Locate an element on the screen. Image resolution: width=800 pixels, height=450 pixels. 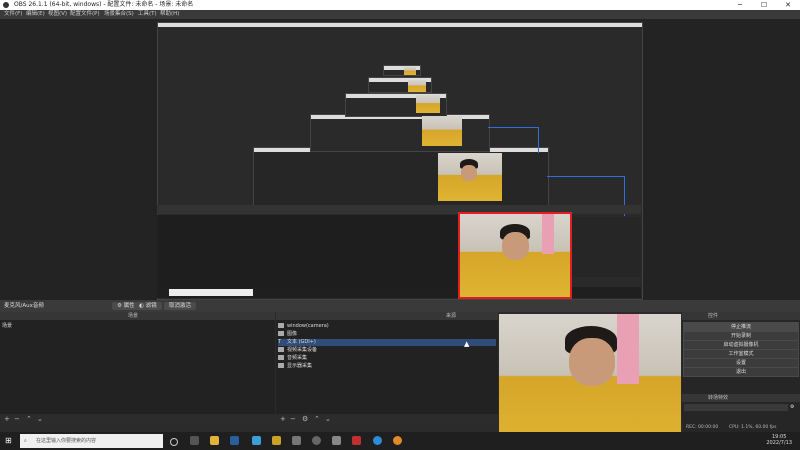
menu-scene-collection: 场景集合(S) is located at coordinates (119, 14).